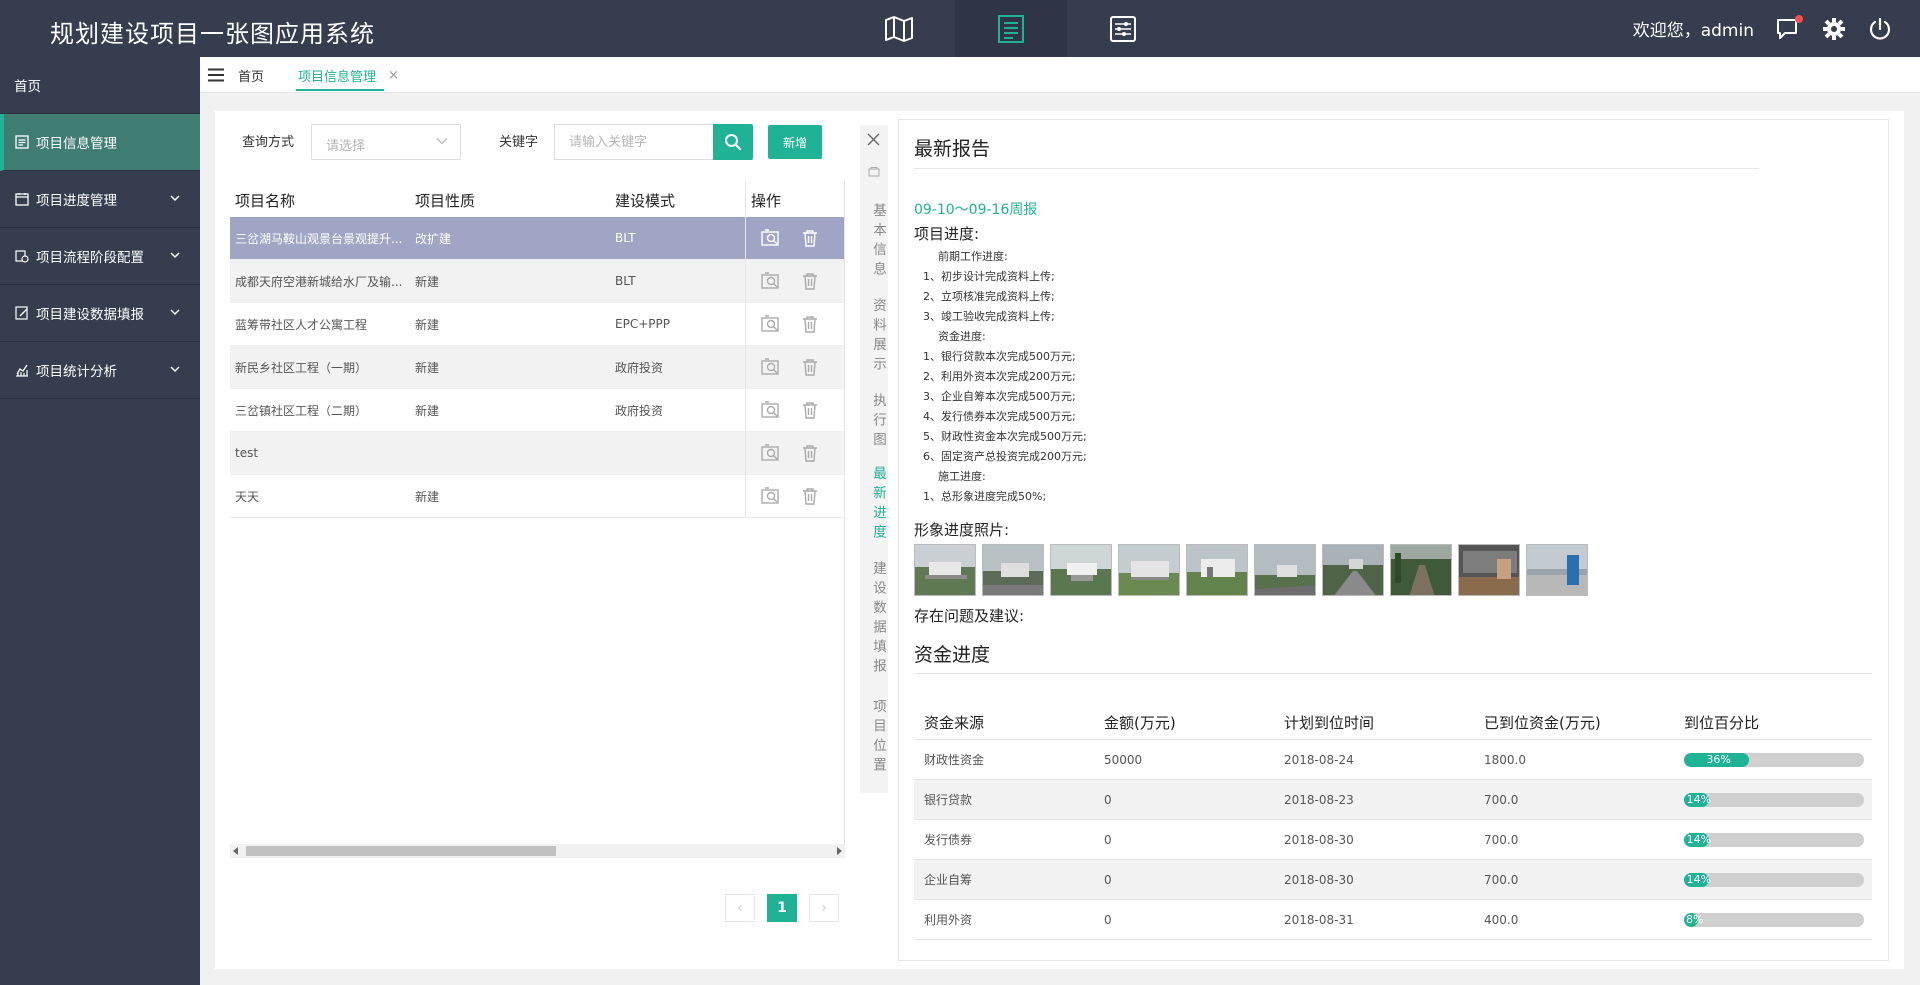  What do you see at coordinates (1774, 919) in the screenshot?
I see `progress-bar: 8%` at bounding box center [1774, 919].